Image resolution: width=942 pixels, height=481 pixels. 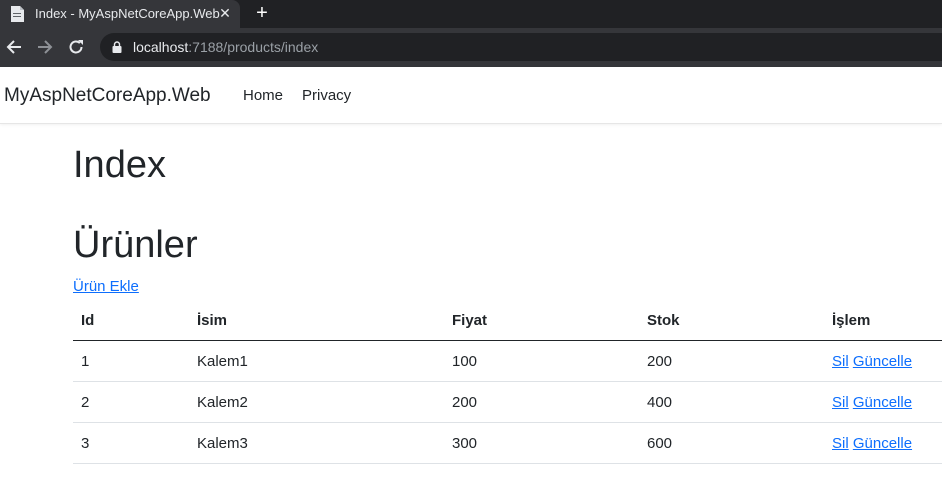 What do you see at coordinates (45, 47) in the screenshot?
I see `forward-icon` at bounding box center [45, 47].